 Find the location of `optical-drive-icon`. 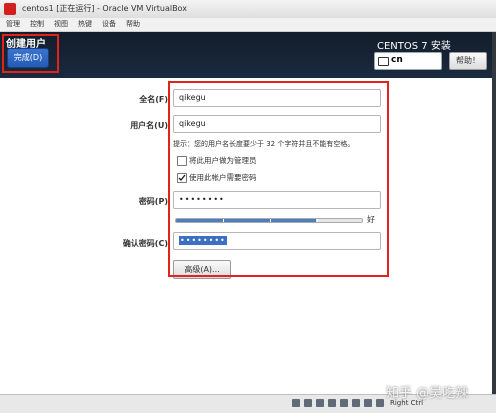

optical-drive-icon is located at coordinates (308, 403).